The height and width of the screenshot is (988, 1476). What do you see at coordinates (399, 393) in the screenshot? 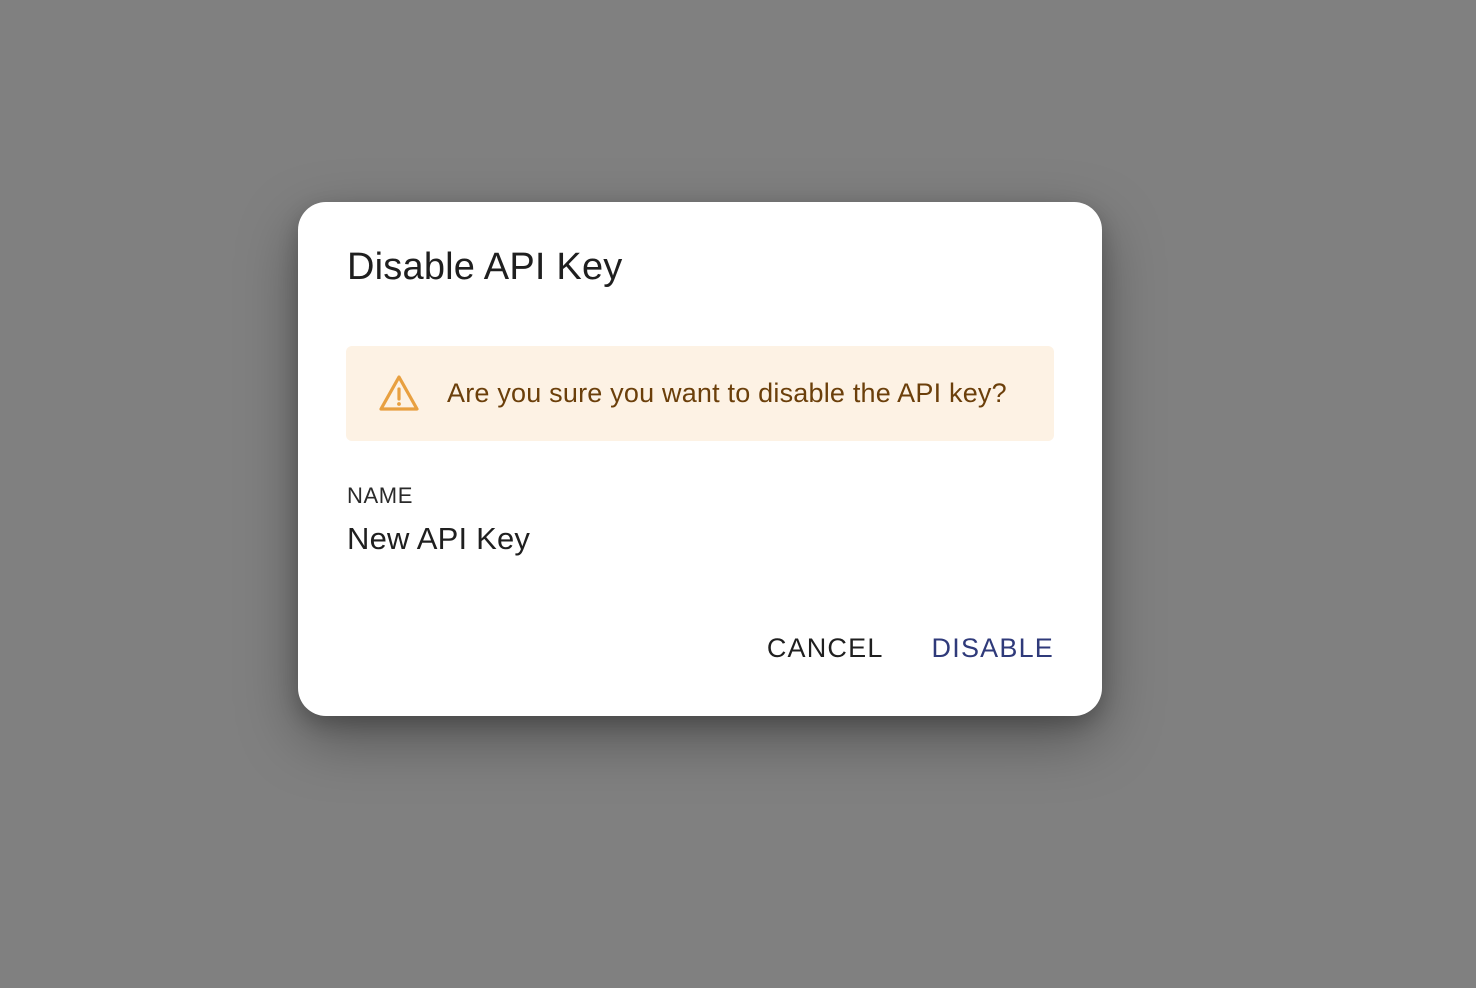
I see `warning-triangle-icon` at bounding box center [399, 393].